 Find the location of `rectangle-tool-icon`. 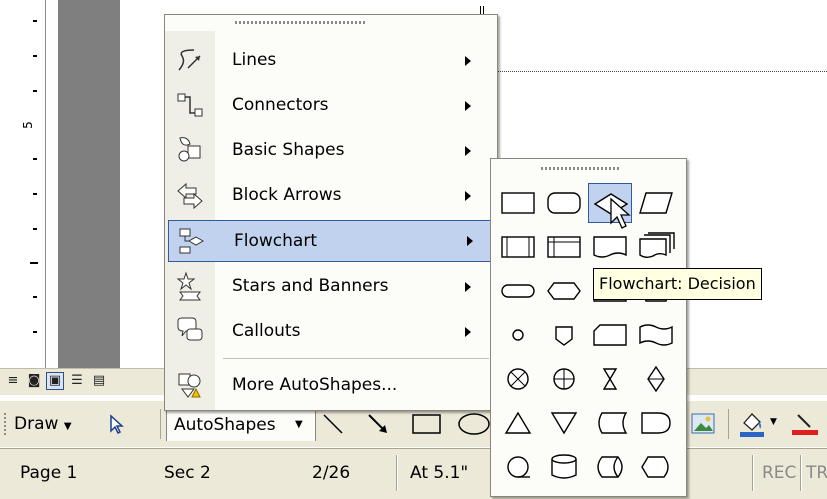

rectangle-tool-icon is located at coordinates (427, 424).